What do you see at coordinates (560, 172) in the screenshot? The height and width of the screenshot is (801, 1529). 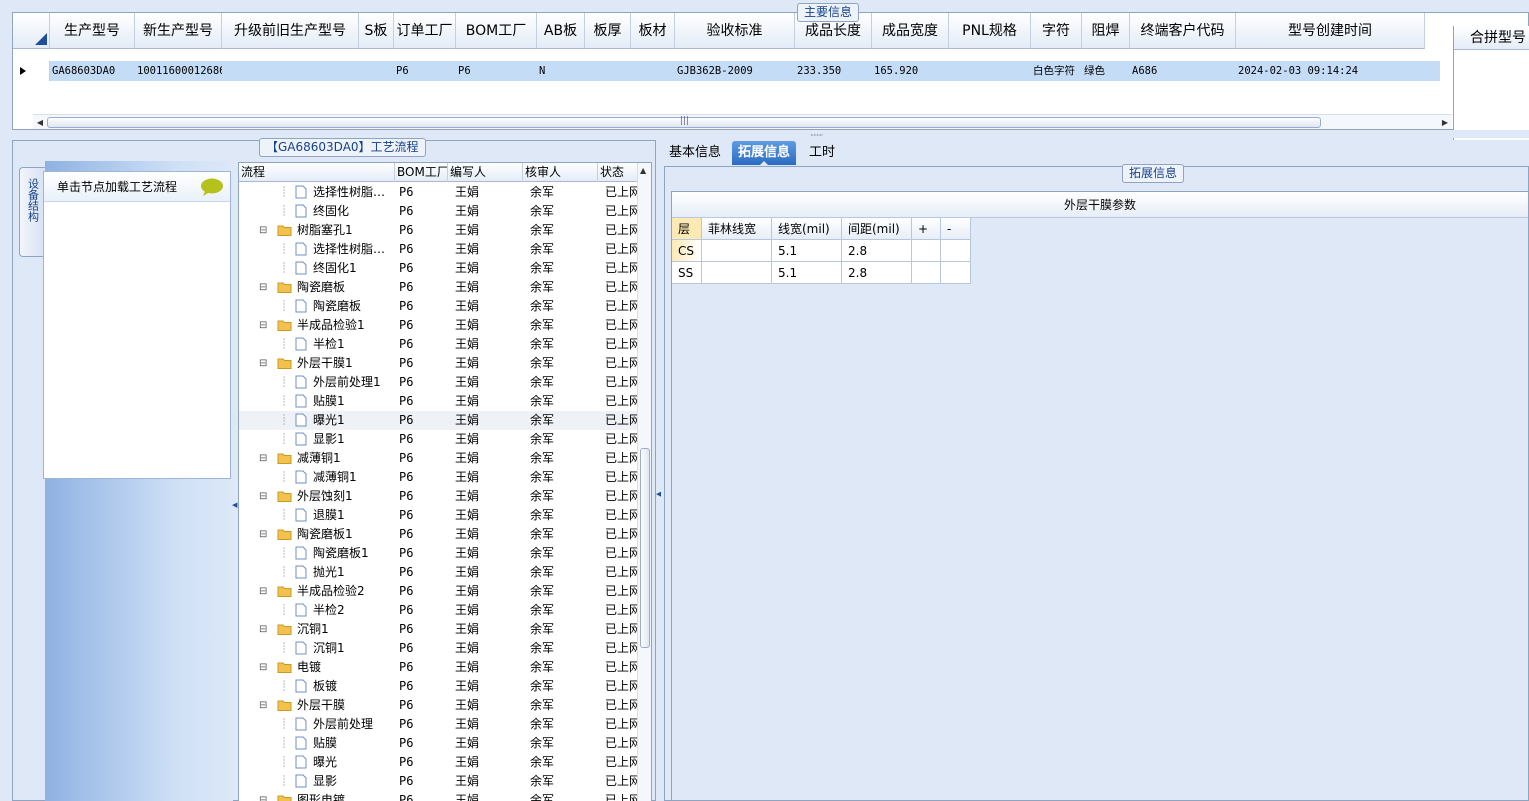 I see `tree-column-header: 核审人` at bounding box center [560, 172].